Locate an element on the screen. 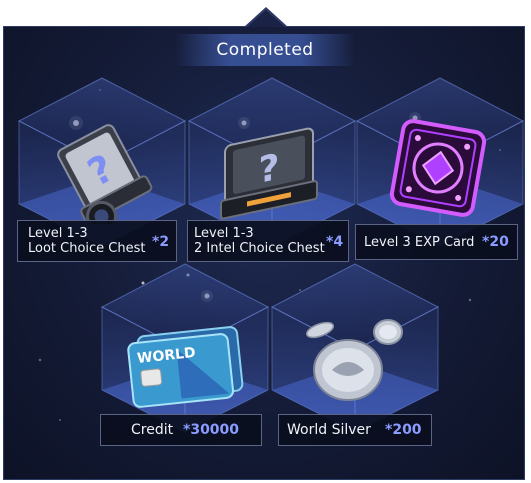 The image size is (531, 483). reward-label: Level 3 EXP Card *20 is located at coordinates (436, 242).